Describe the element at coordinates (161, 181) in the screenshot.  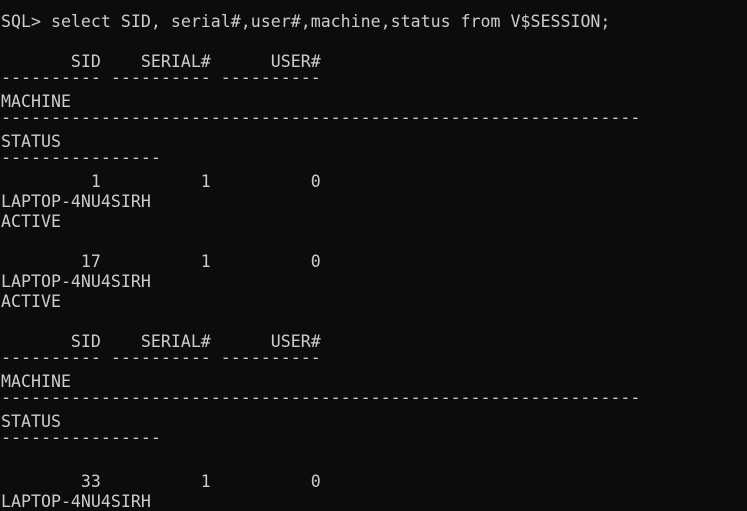
I see `result-row-values: 1 1 0` at that location.